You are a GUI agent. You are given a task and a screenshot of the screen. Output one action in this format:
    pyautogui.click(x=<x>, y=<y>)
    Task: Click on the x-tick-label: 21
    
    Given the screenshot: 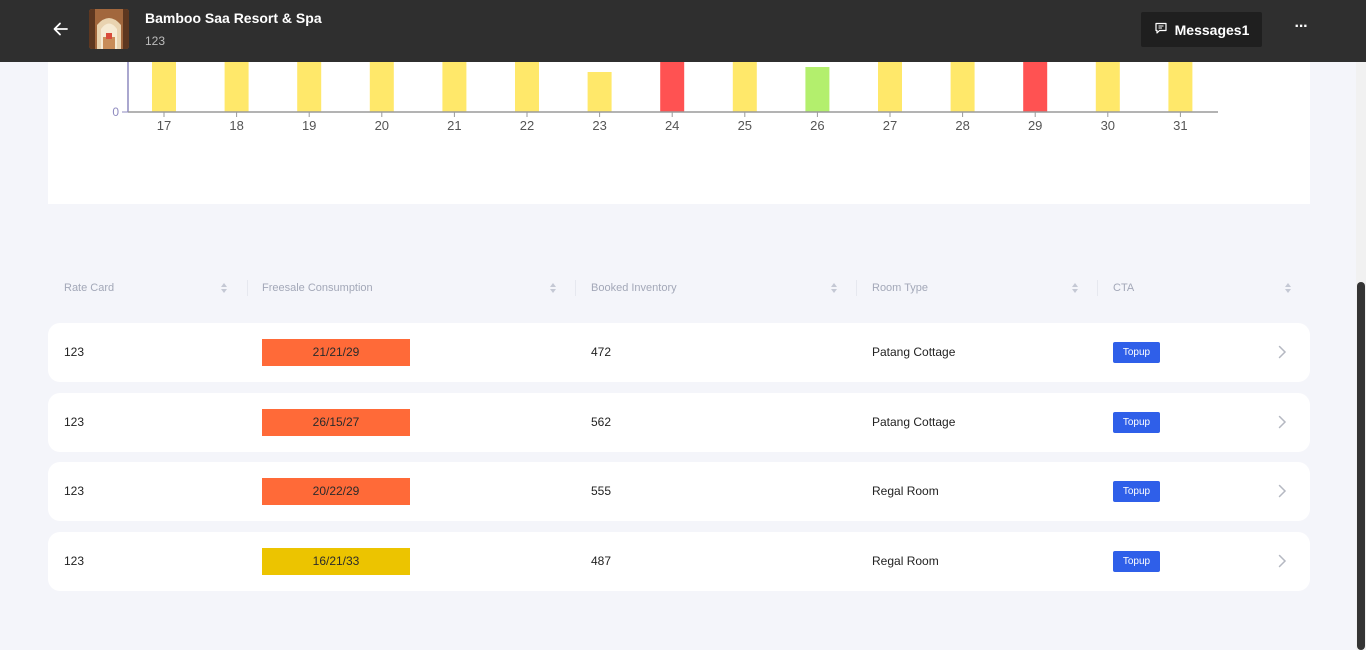 What is the action you would take?
    pyautogui.click(x=454, y=125)
    